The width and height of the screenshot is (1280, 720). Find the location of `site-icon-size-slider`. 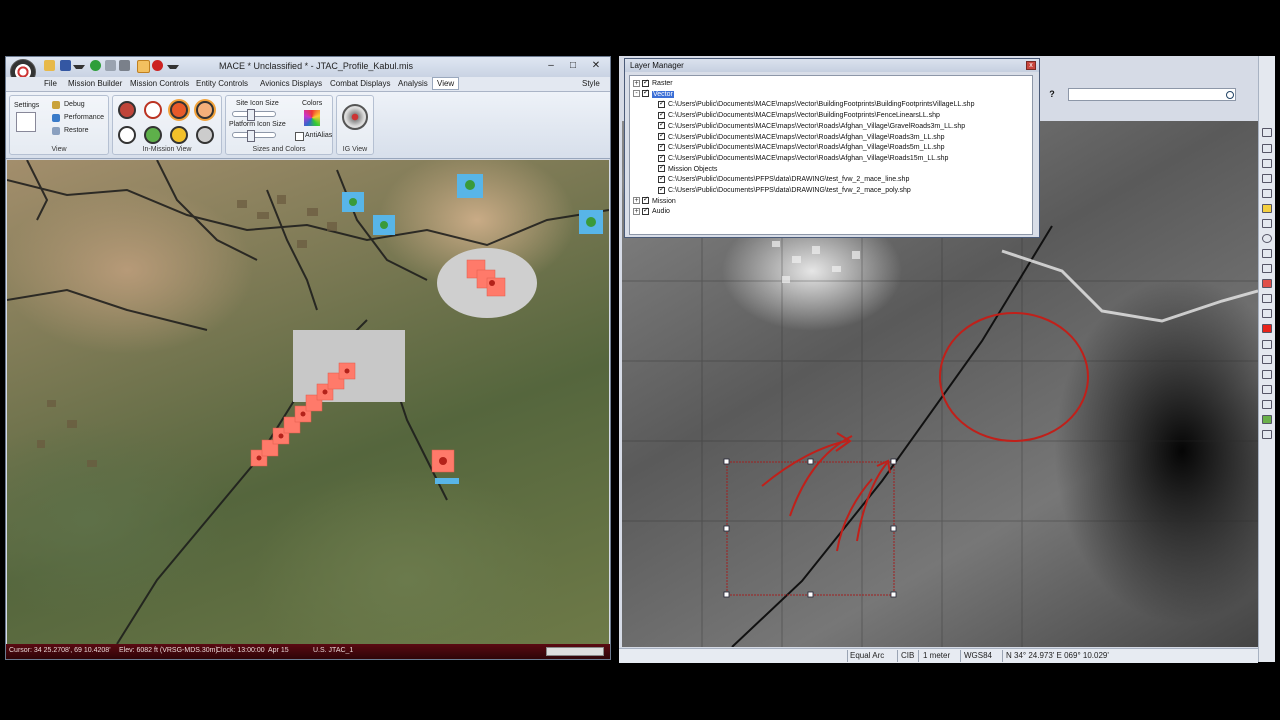

site-icon-size-slider is located at coordinates (254, 115).